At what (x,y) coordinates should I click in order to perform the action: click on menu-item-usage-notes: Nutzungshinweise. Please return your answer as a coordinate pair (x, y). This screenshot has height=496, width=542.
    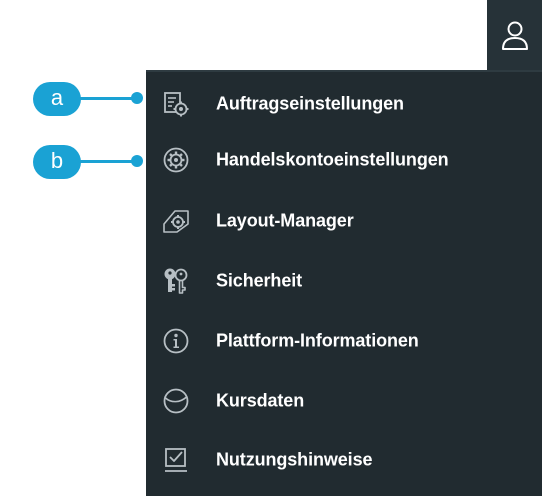
    Looking at the image, I should click on (344, 460).